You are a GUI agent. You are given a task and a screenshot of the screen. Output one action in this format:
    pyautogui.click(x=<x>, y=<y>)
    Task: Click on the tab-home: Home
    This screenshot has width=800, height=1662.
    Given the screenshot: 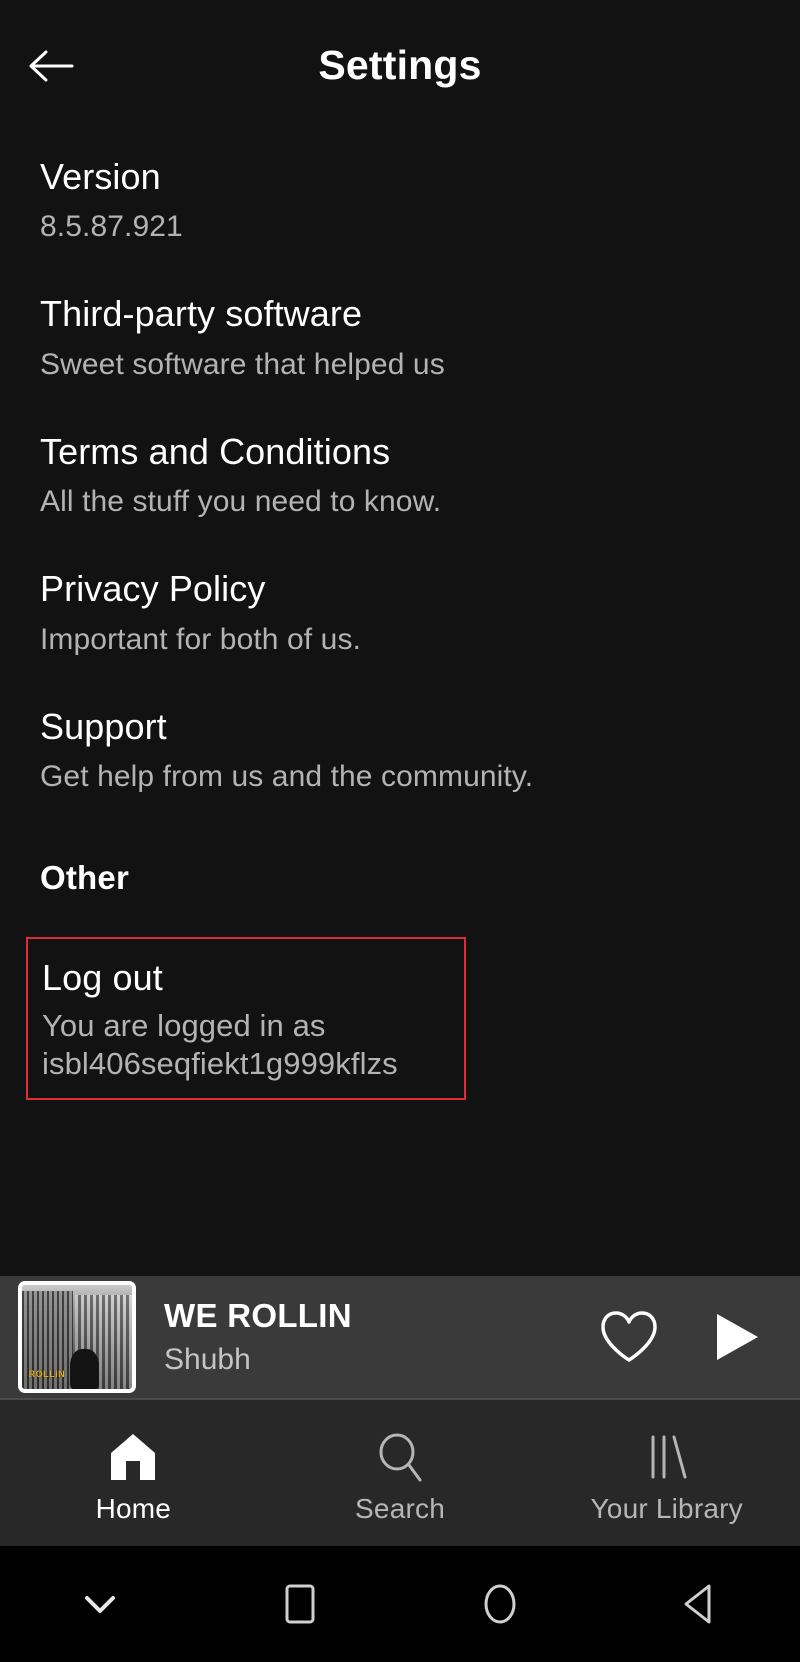 What is the action you would take?
    pyautogui.click(x=133, y=1473)
    